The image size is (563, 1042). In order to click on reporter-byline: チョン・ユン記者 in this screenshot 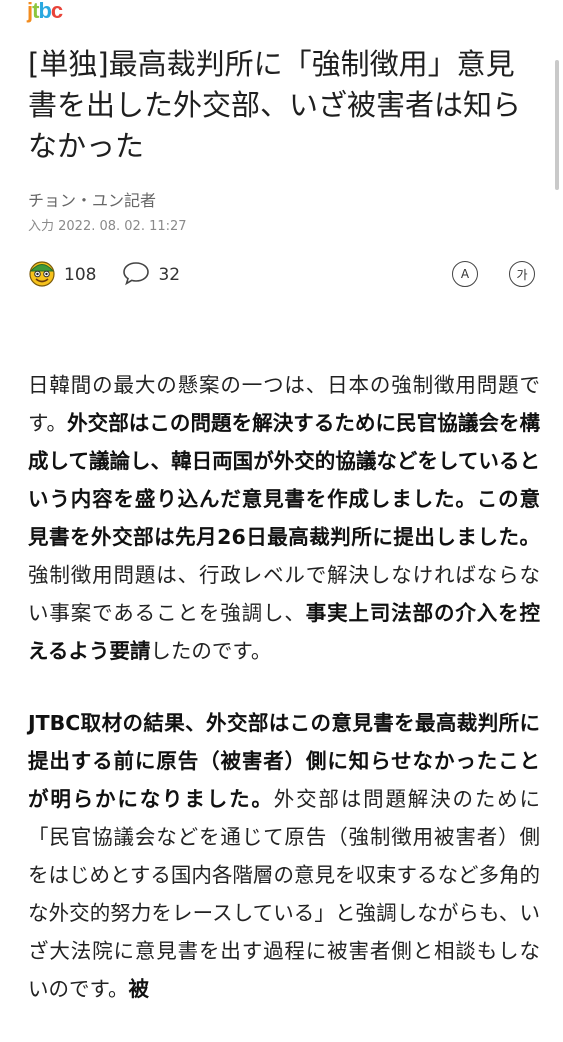, I will do `click(92, 199)`.